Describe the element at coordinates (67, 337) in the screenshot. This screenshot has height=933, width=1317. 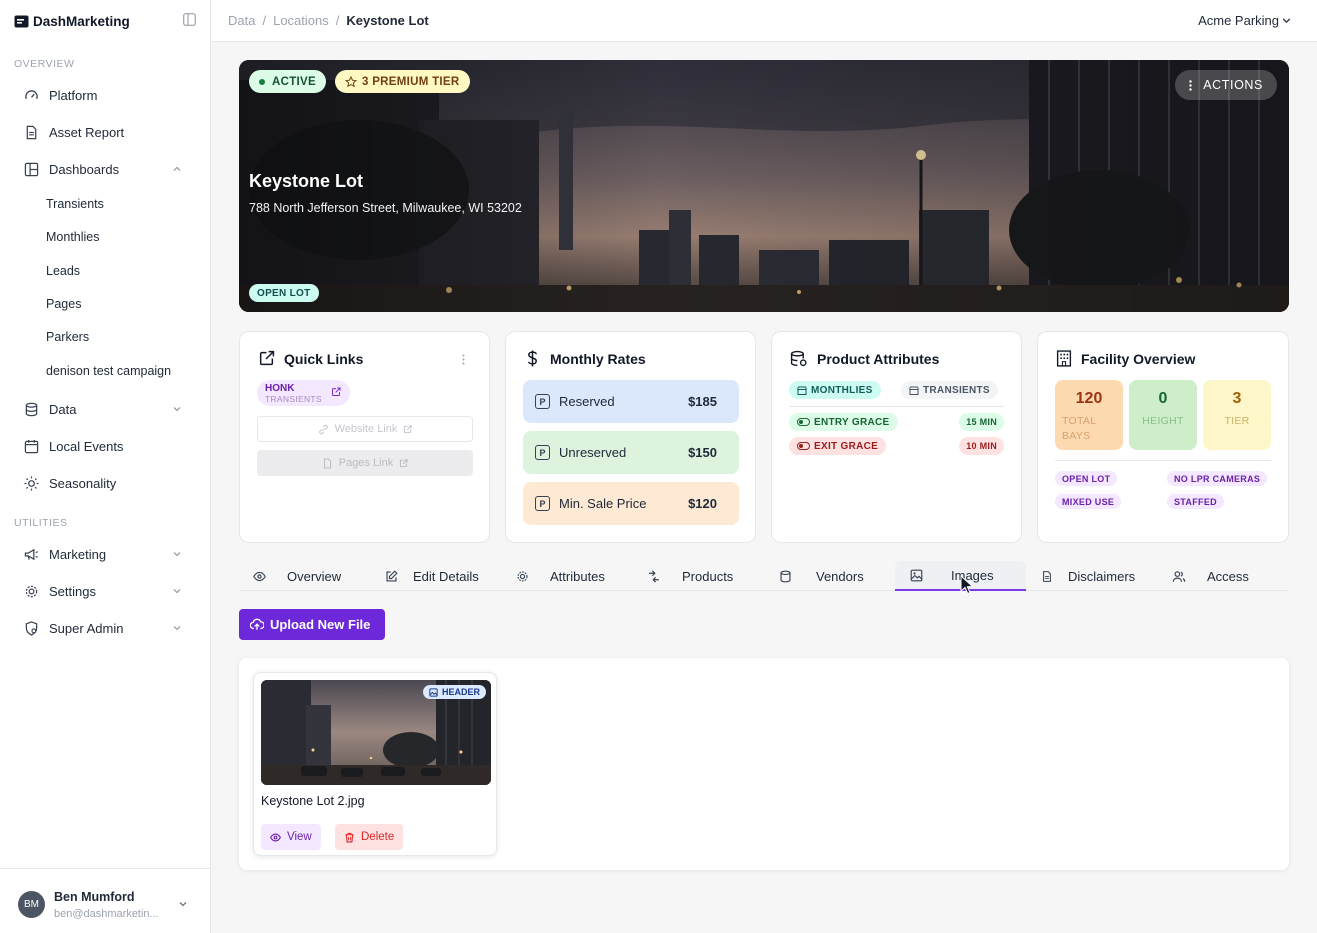
I see `sidebar-subitem-parkers: Parkers` at that location.